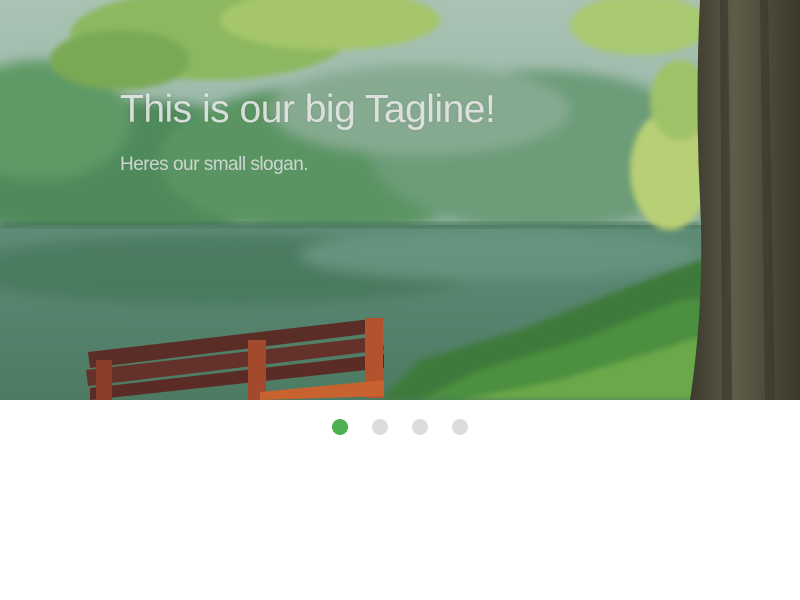 The width and height of the screenshot is (800, 600). What do you see at coordinates (400, 427) in the screenshot?
I see `slider-pagination` at bounding box center [400, 427].